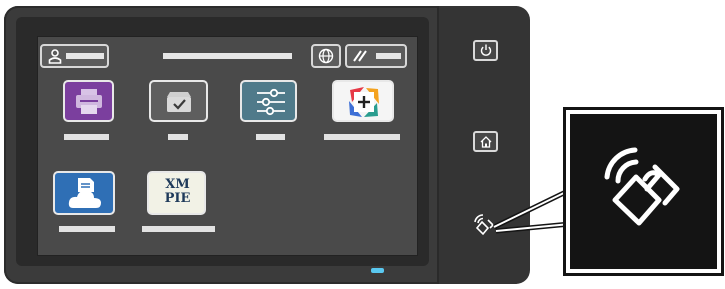 This screenshot has width=725, height=289. I want to click on plus-icon, so click(364, 102).